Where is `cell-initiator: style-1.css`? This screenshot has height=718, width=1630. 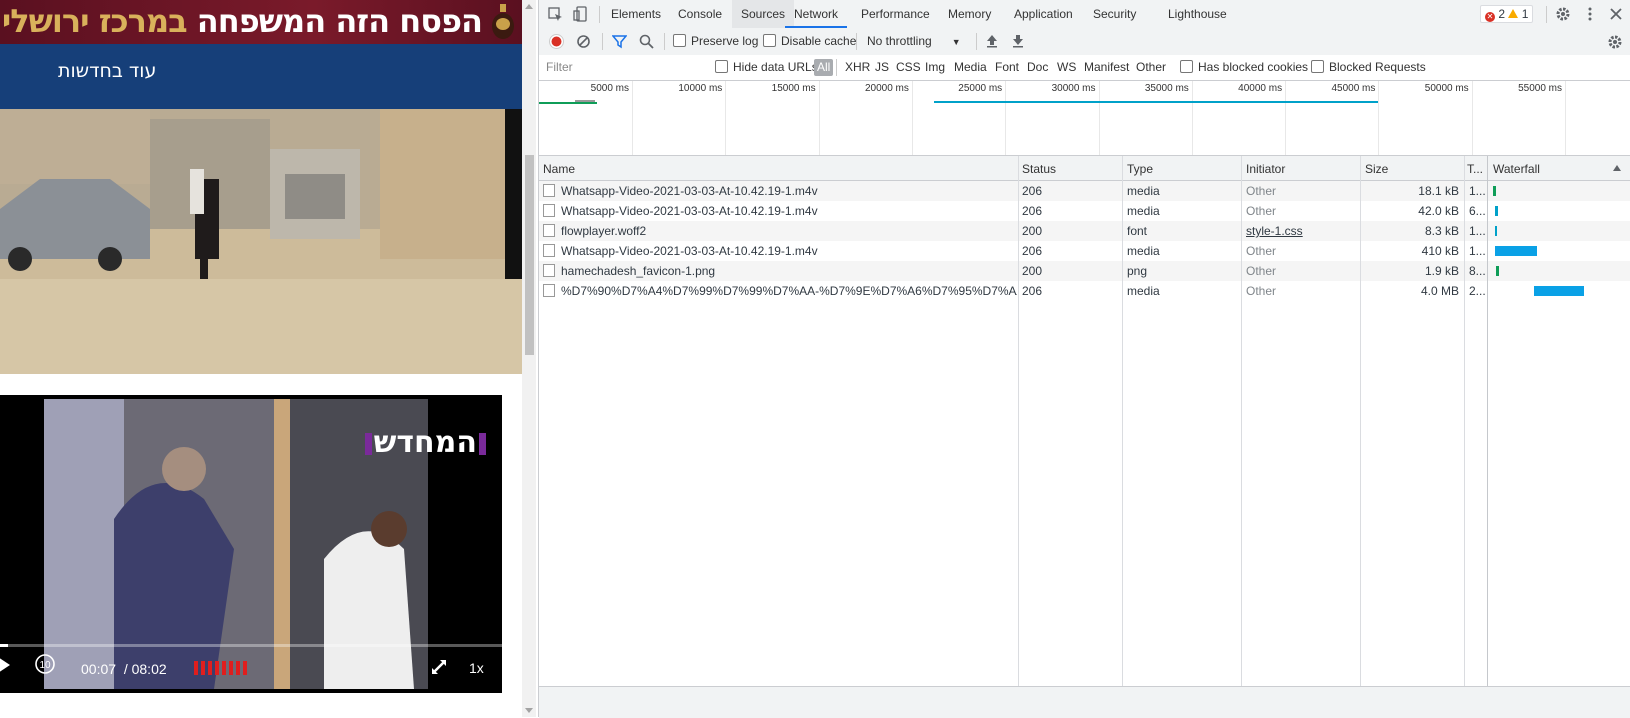 cell-initiator: style-1.css is located at coordinates (1301, 231).